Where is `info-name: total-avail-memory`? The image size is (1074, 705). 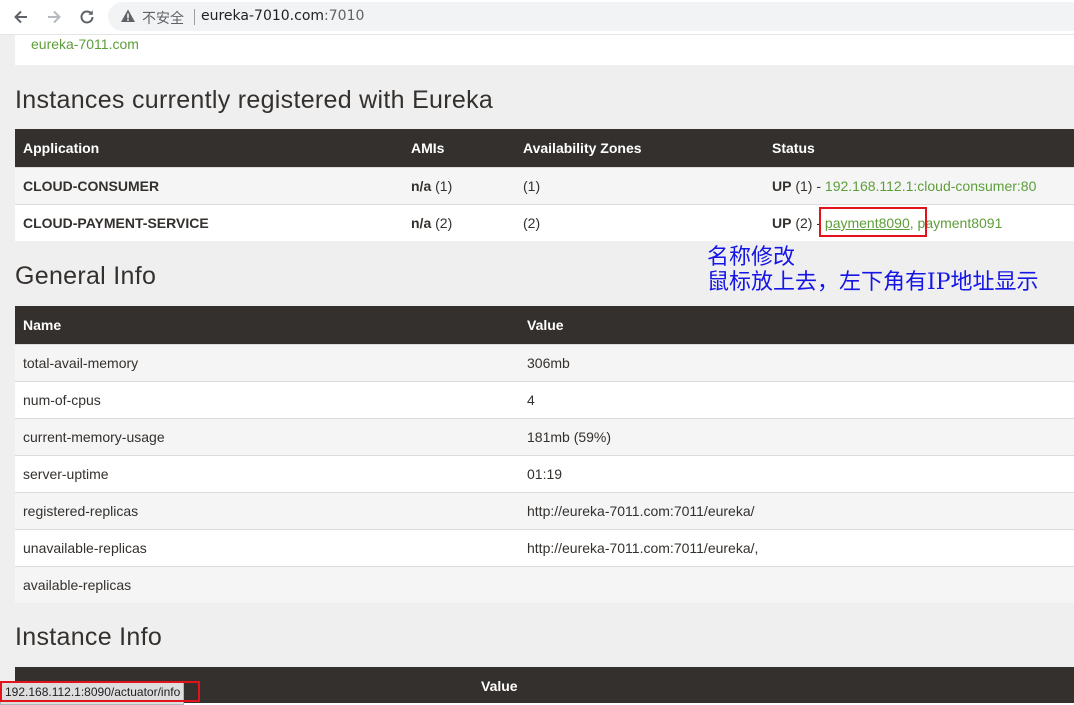
info-name: total-avail-memory is located at coordinates (267, 363).